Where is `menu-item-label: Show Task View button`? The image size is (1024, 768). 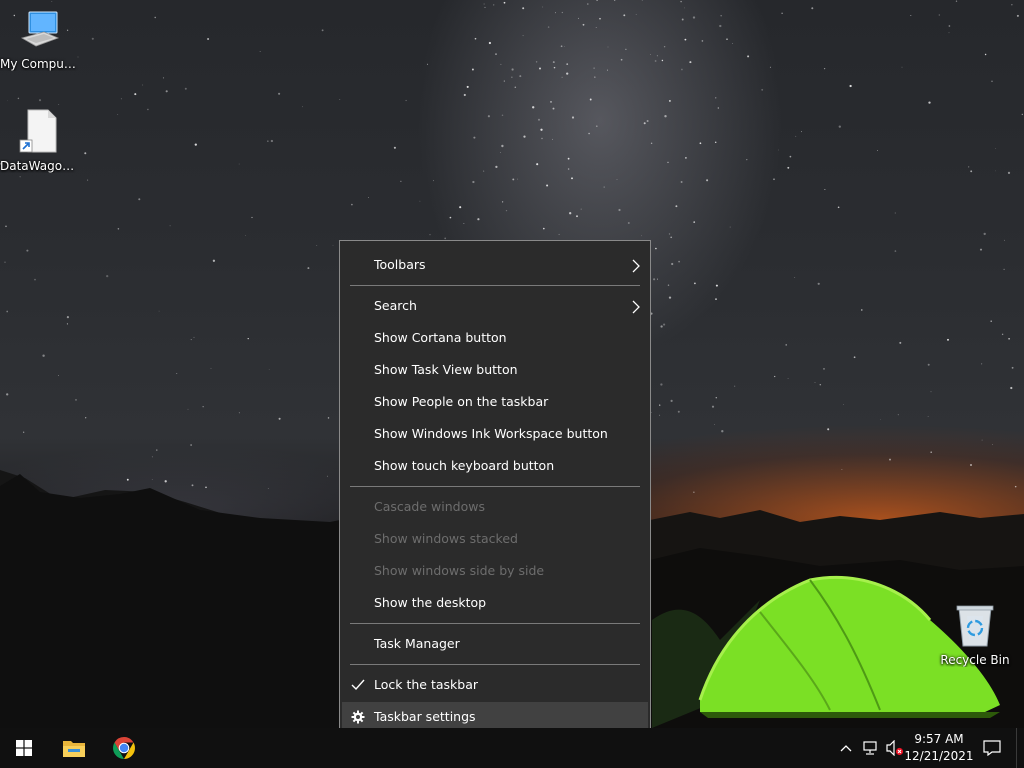
menu-item-label: Show Task View button is located at coordinates (446, 369).